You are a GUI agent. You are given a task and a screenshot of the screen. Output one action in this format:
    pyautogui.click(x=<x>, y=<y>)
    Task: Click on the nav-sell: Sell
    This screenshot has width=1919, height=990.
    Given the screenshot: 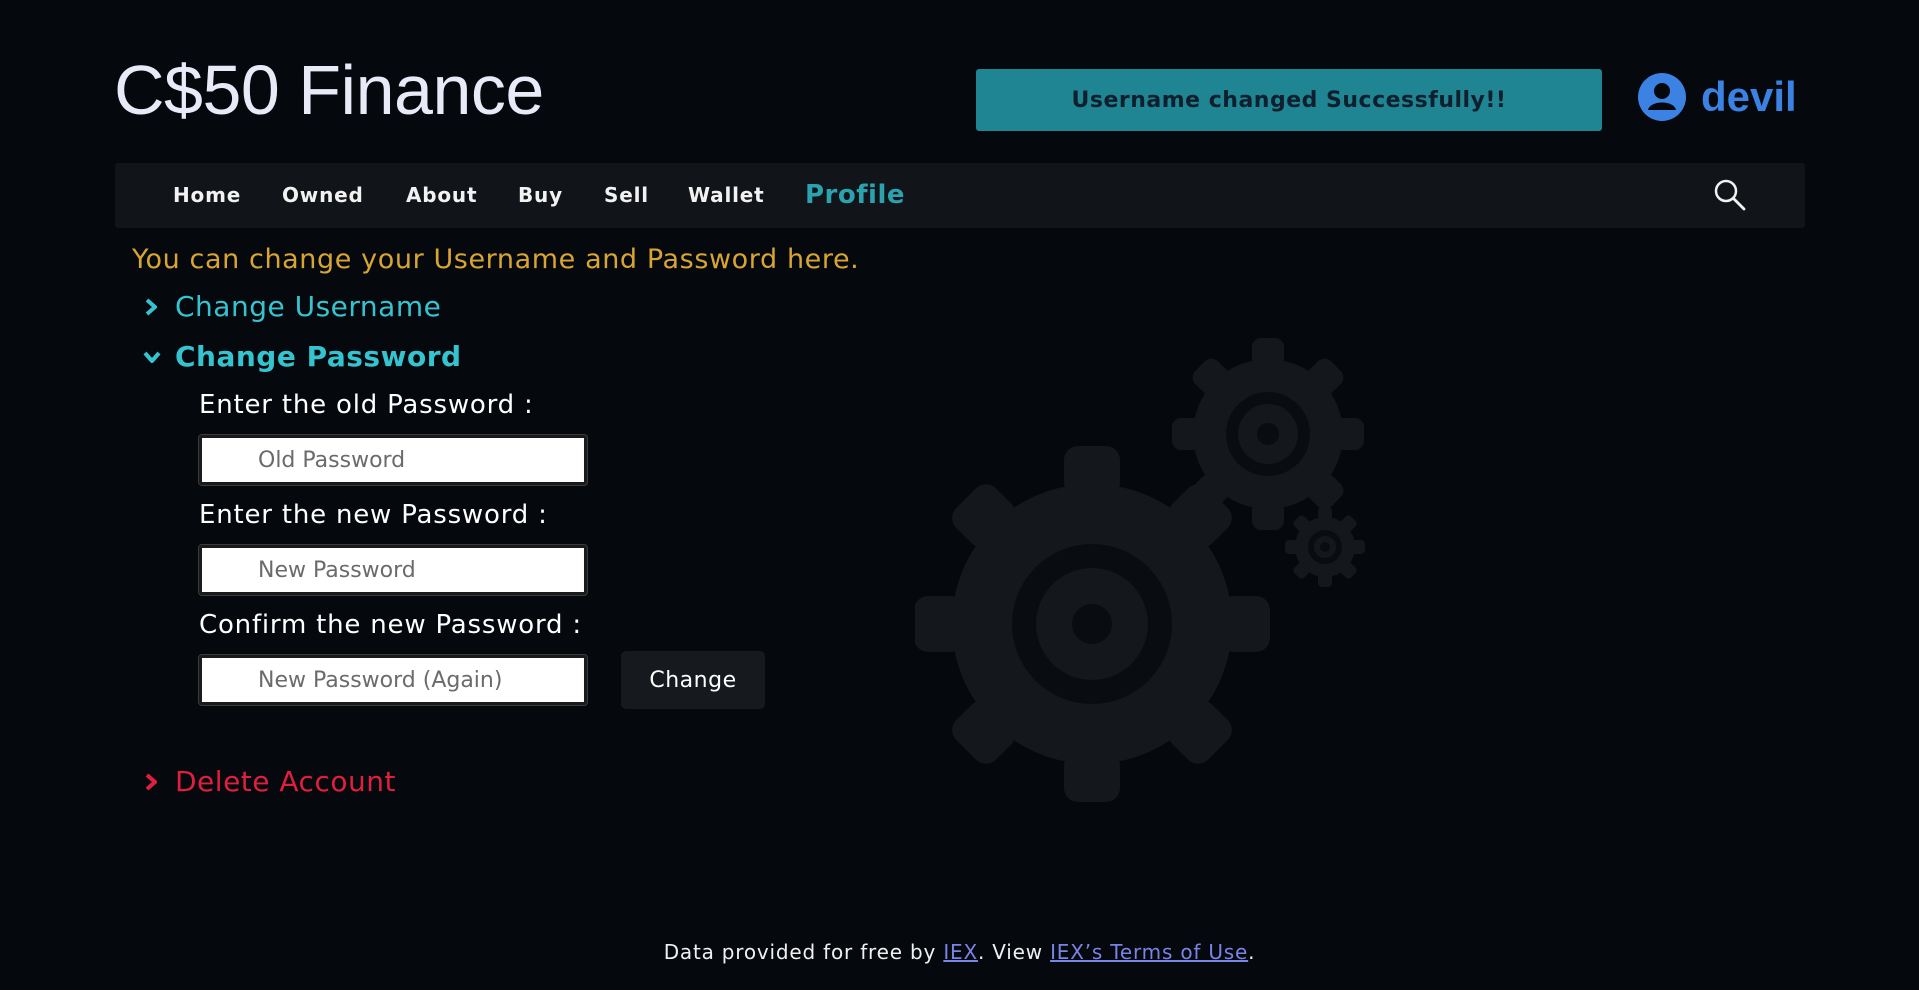 What is the action you would take?
    pyautogui.click(x=626, y=195)
    